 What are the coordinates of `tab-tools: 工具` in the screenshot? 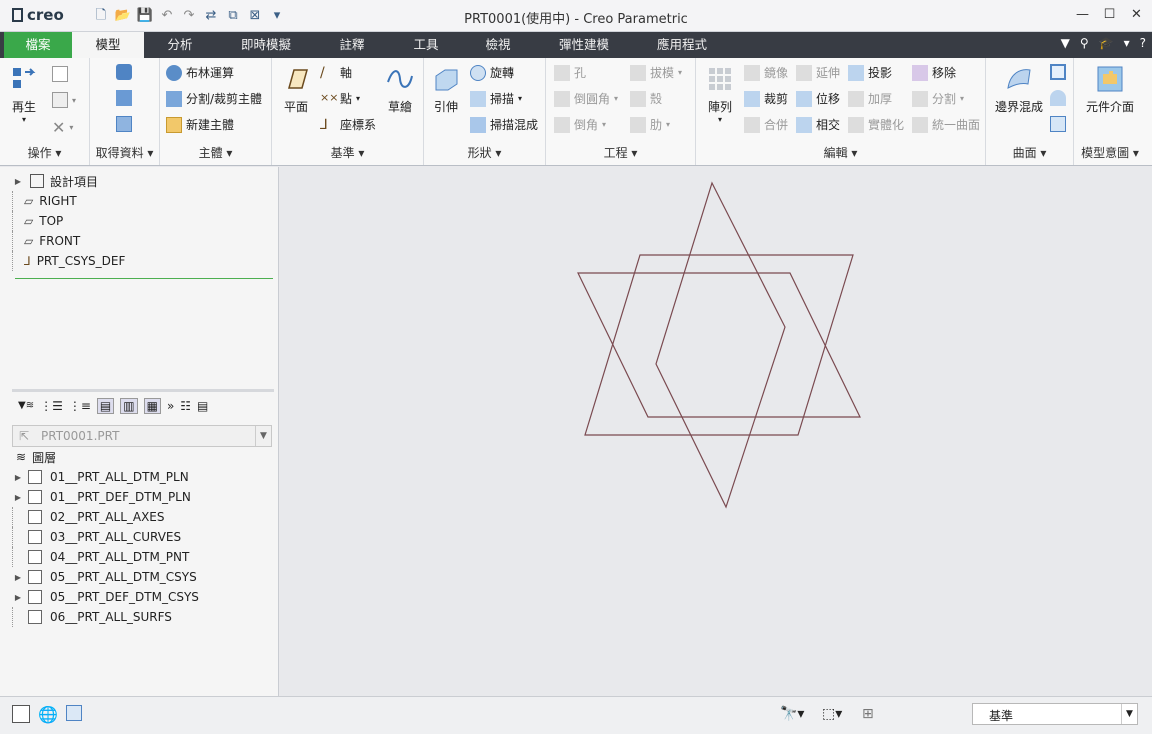 It's located at (426, 45).